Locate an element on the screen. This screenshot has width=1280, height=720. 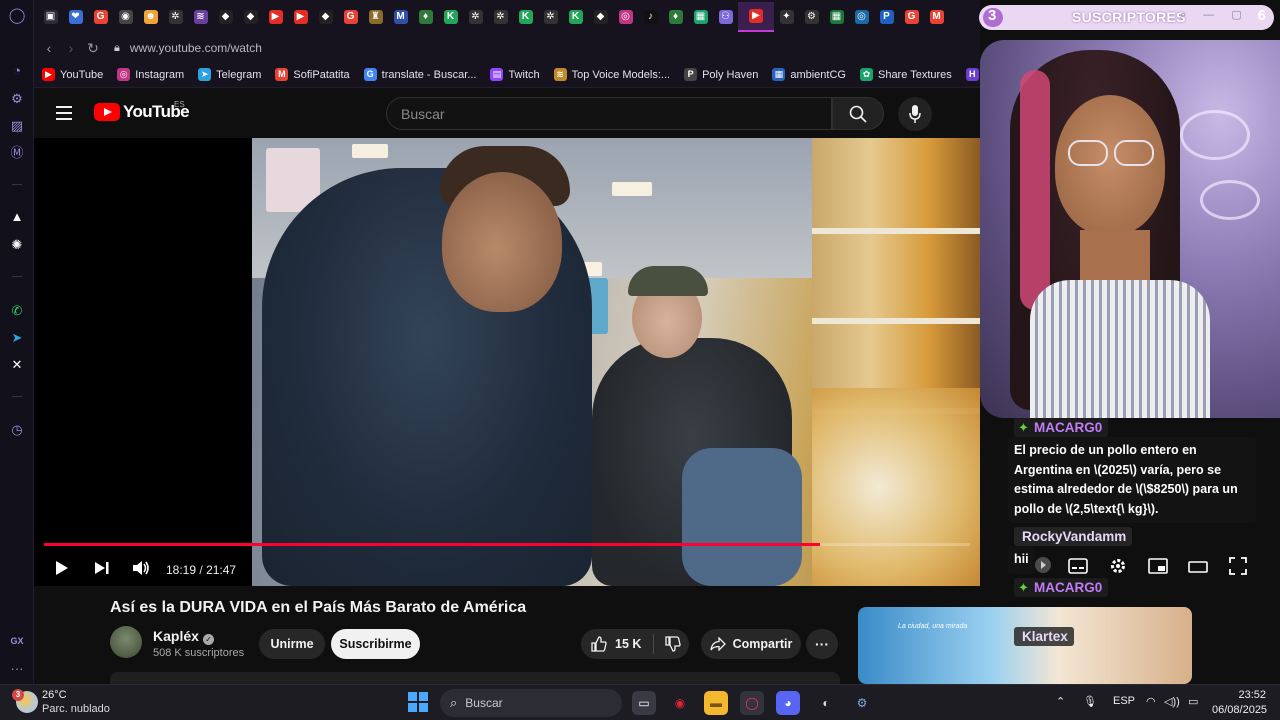
gx-control-icon: Ⓜ is located at coordinates (17, 153).